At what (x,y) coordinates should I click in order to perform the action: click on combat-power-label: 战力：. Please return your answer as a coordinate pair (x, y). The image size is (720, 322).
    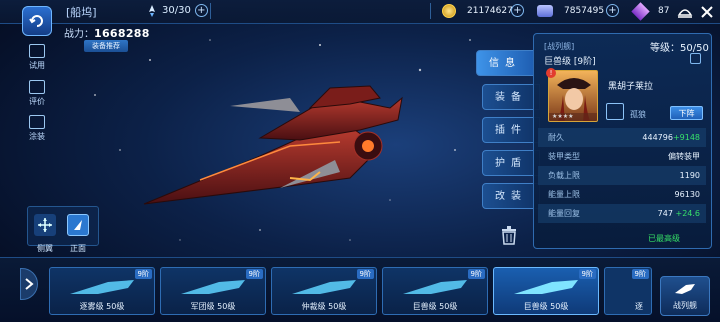
    Looking at the image, I should click on (79, 34).